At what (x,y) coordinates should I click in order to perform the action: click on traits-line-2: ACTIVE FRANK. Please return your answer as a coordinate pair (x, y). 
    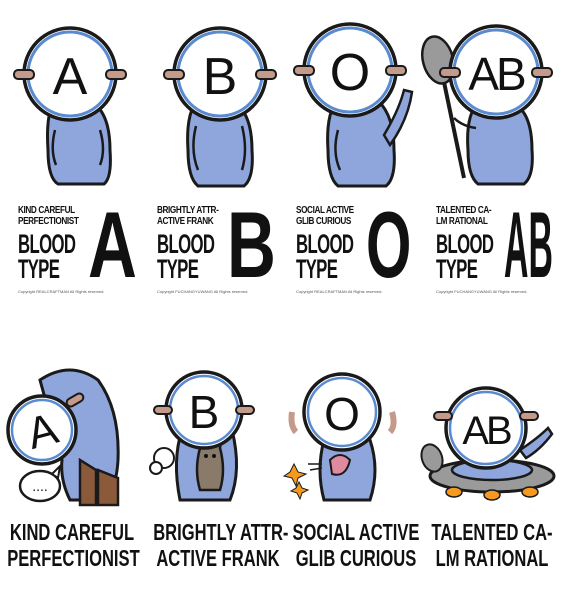
    Looking at the image, I should click on (185, 221).